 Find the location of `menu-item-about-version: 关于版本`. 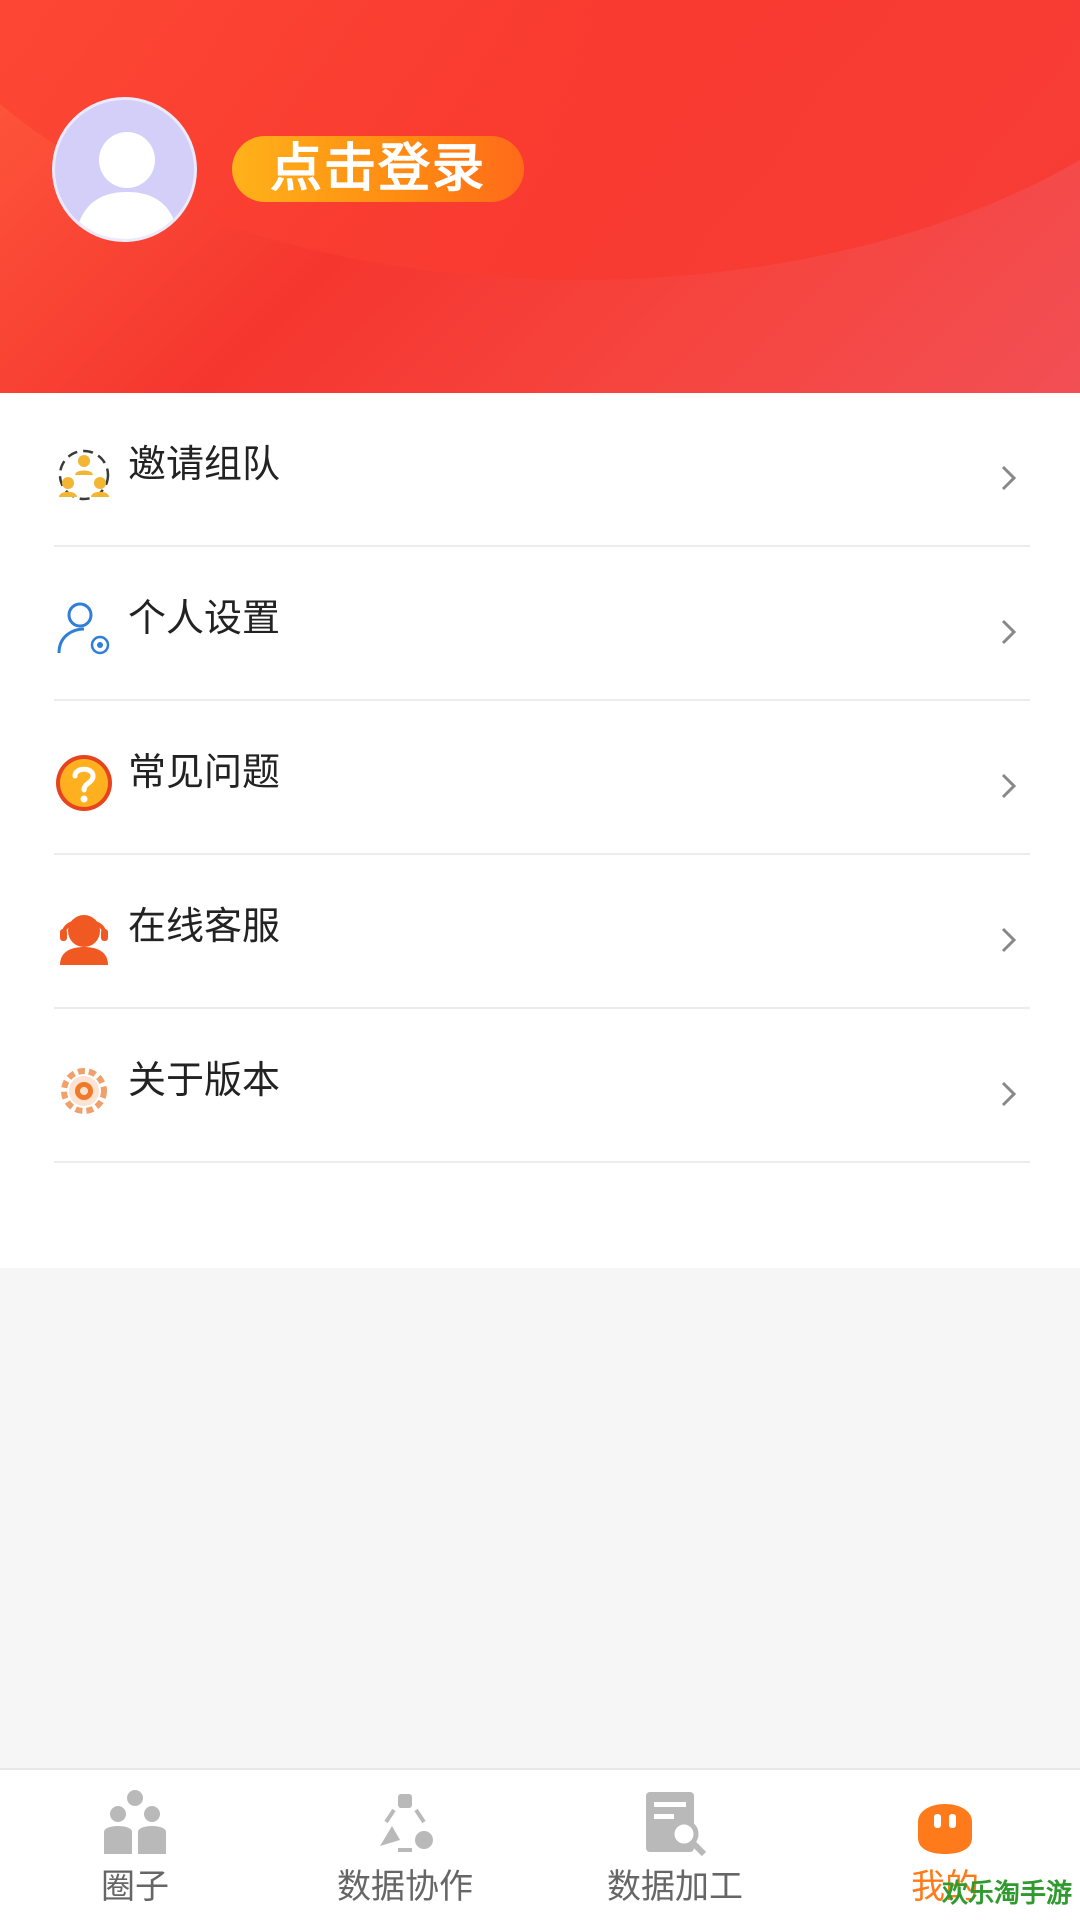

menu-item-about-version: 关于版本 is located at coordinates (542, 1086).